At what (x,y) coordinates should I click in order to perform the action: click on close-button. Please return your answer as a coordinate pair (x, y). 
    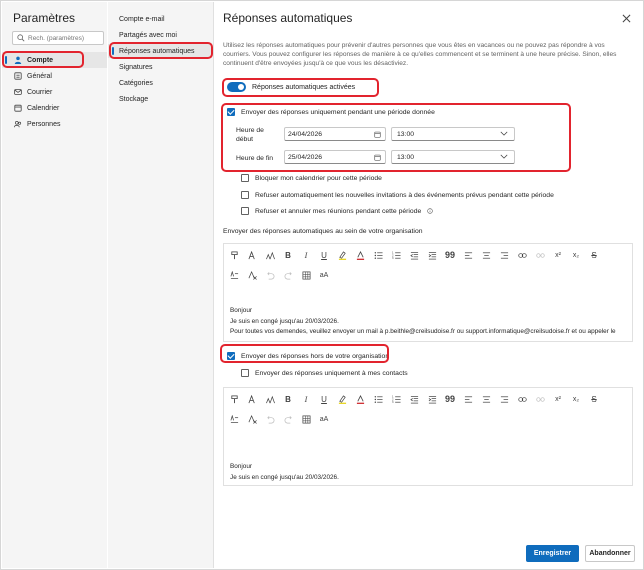
    Looking at the image, I should click on (626, 18).